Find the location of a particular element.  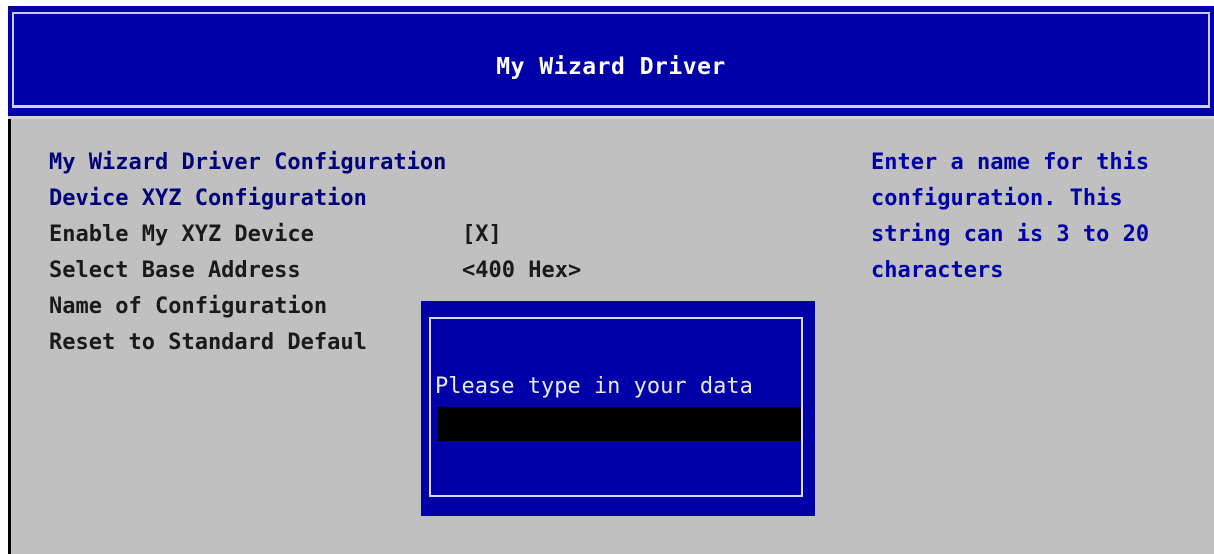

reset-defaults-label: Reset to Standard Defaul is located at coordinates (208, 343).